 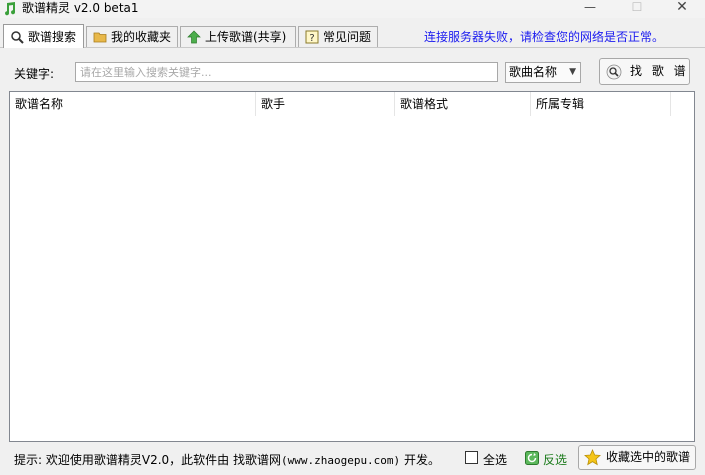 What do you see at coordinates (246, 37) in the screenshot?
I see `tab-label: 上传歌谱(共享)` at bounding box center [246, 37].